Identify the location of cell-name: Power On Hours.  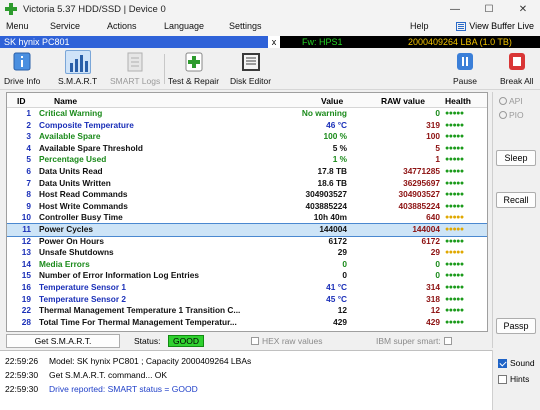
(72, 240).